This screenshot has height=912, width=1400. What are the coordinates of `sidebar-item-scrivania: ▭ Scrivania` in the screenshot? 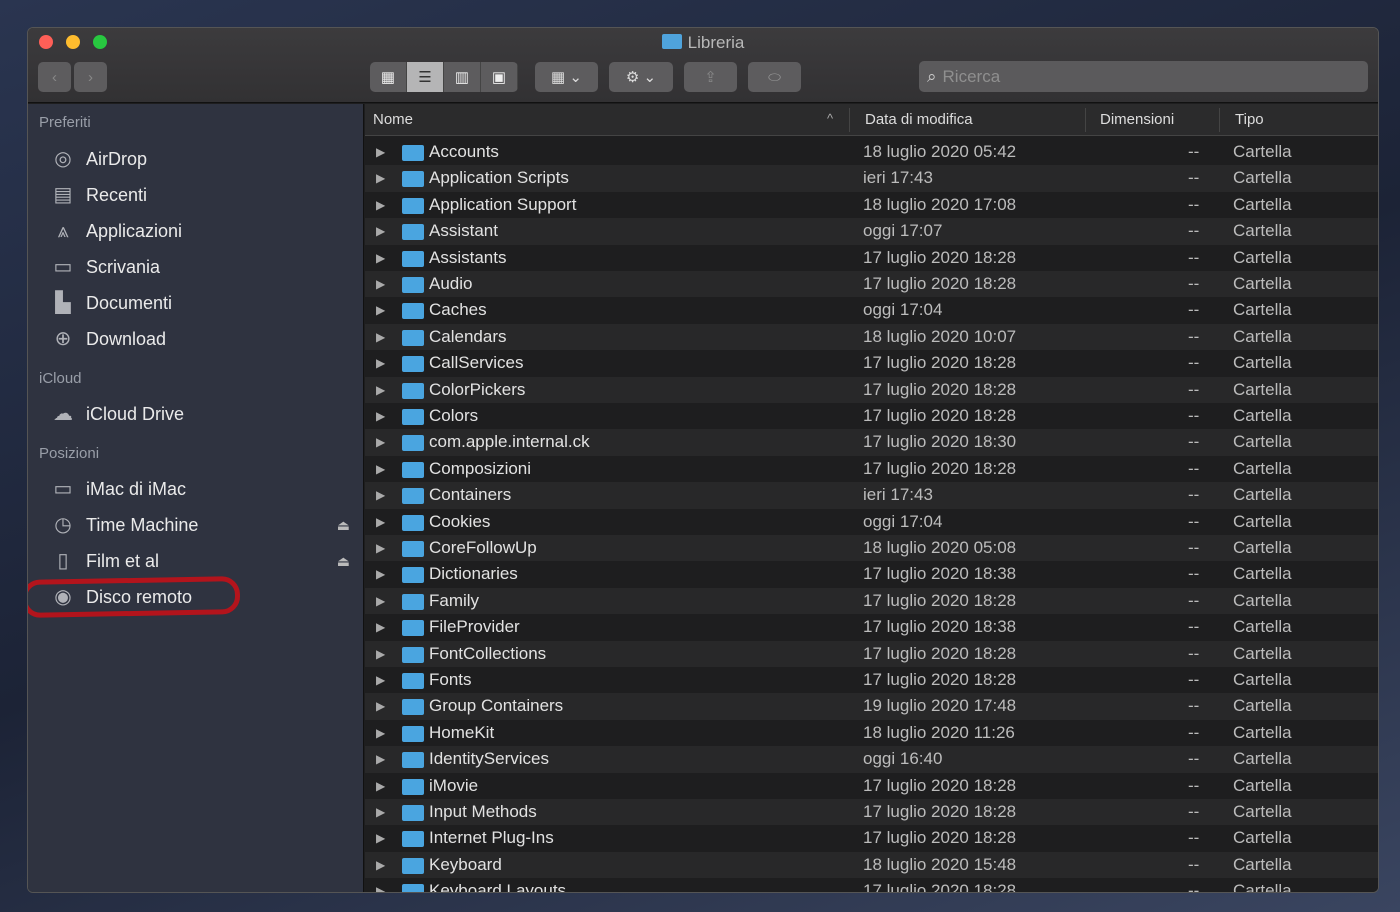 It's located at (200, 267).